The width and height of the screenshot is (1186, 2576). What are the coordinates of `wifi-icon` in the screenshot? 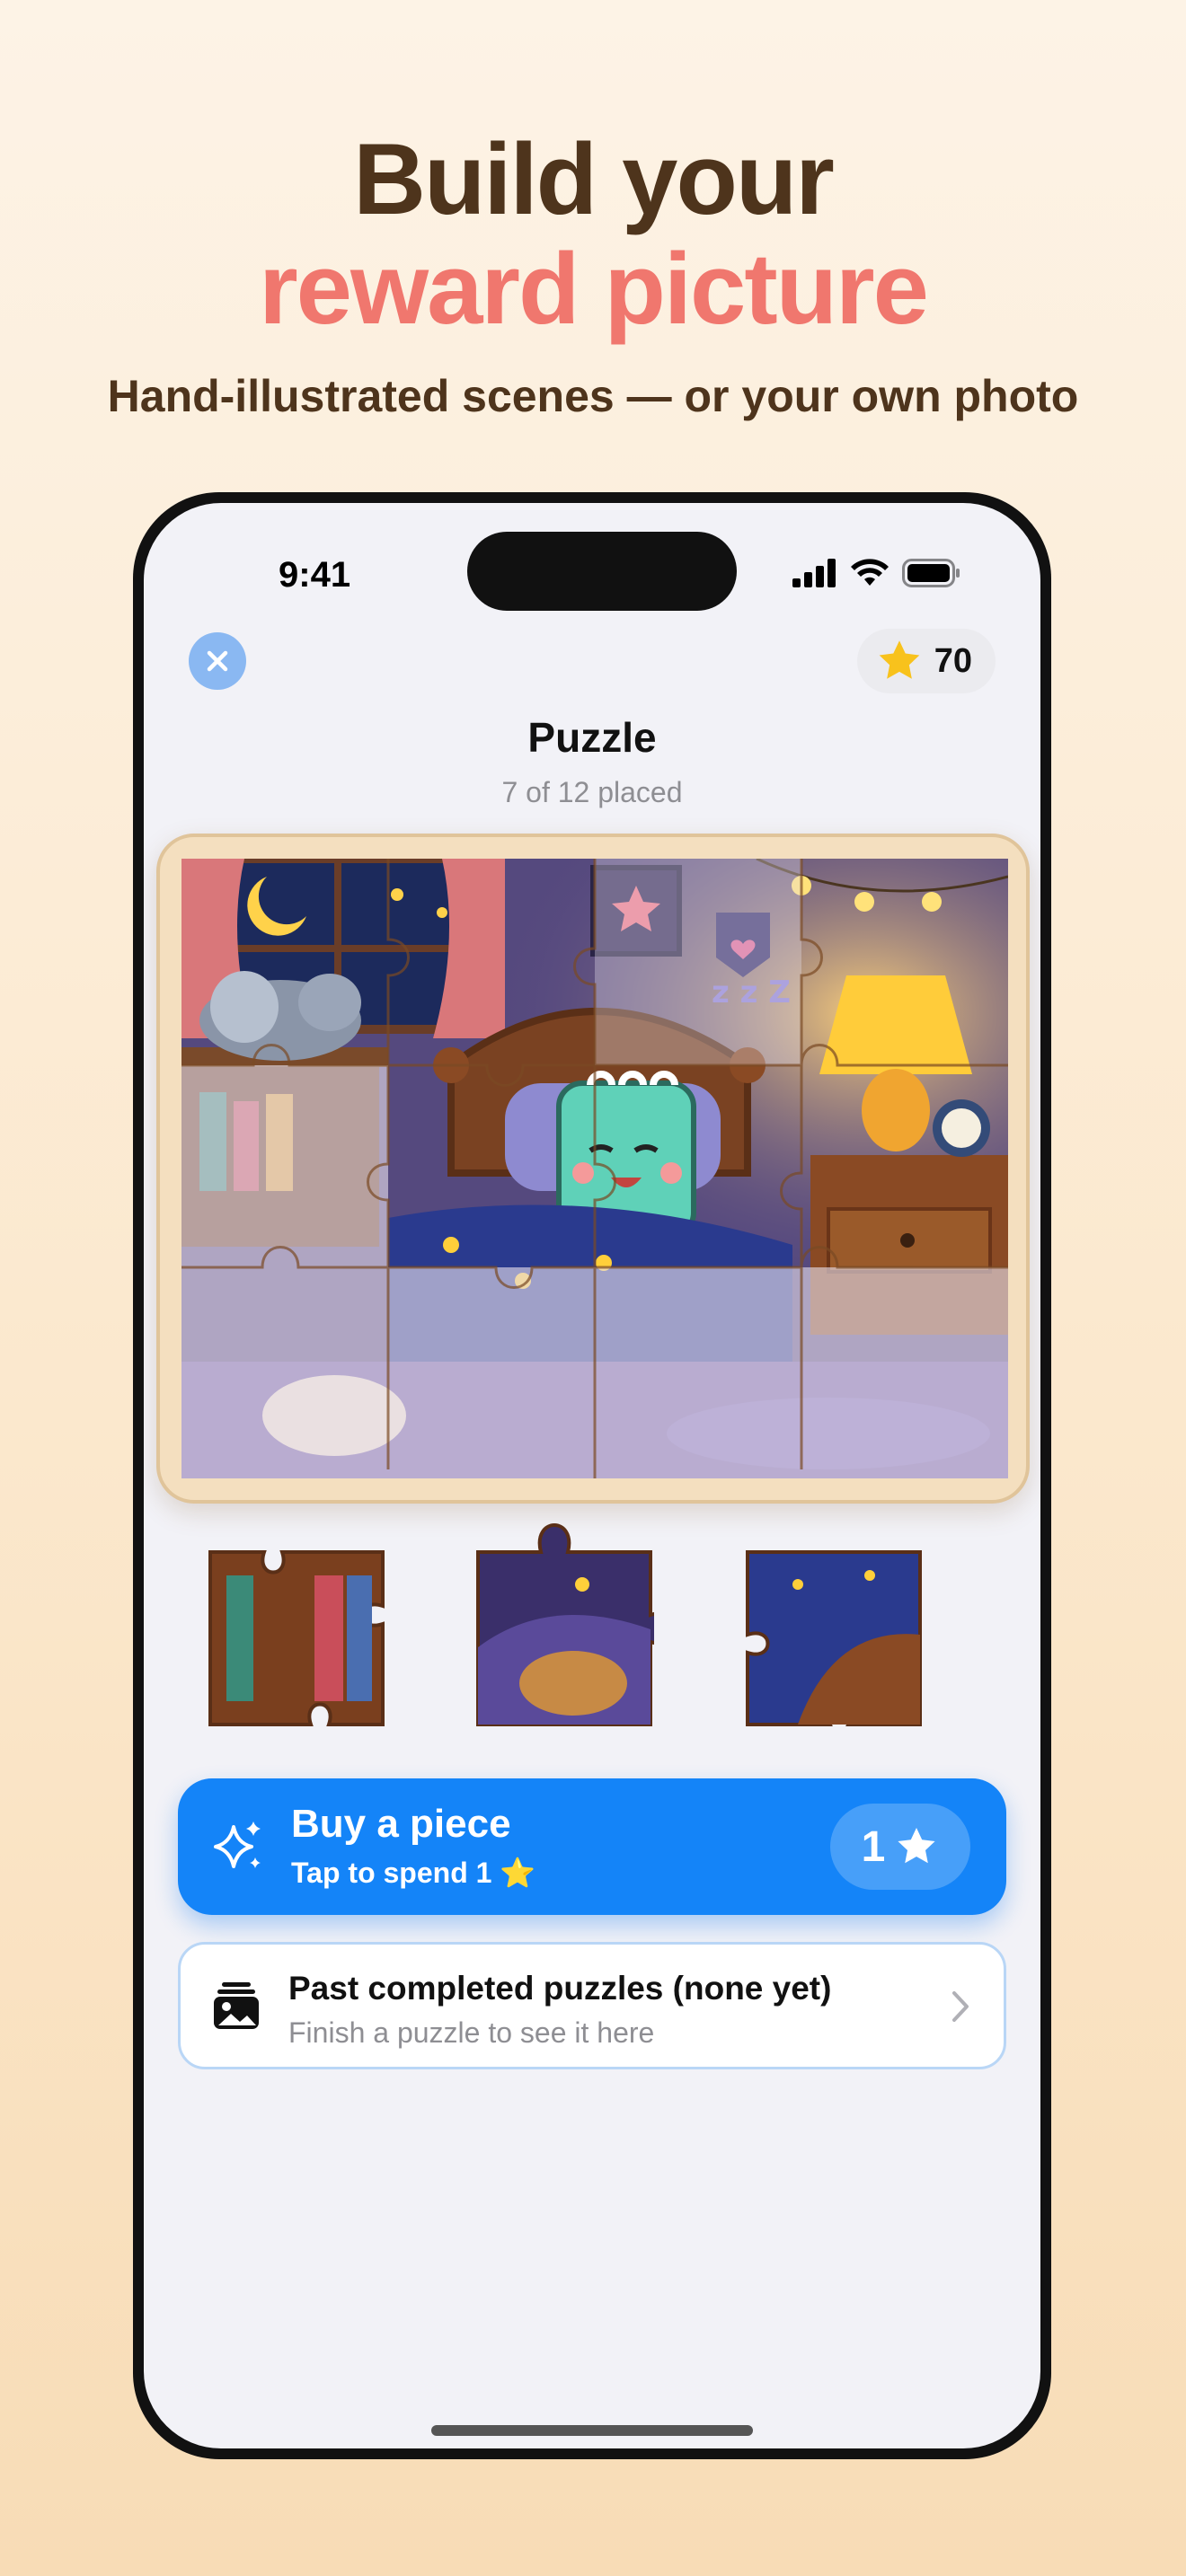 It's located at (870, 572).